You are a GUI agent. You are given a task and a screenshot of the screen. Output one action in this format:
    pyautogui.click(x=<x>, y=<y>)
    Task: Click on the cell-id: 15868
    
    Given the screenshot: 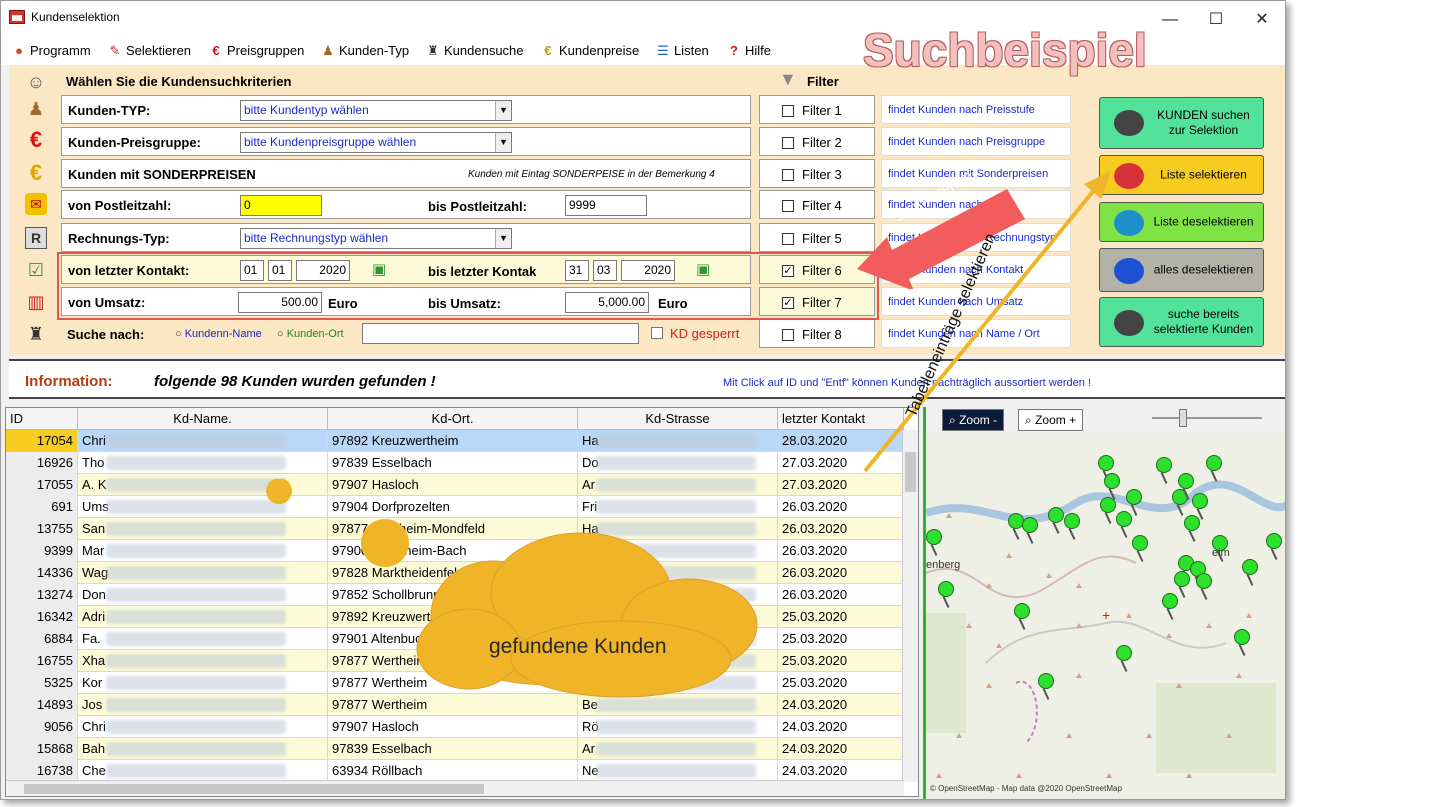 What is the action you would take?
    pyautogui.click(x=42, y=749)
    